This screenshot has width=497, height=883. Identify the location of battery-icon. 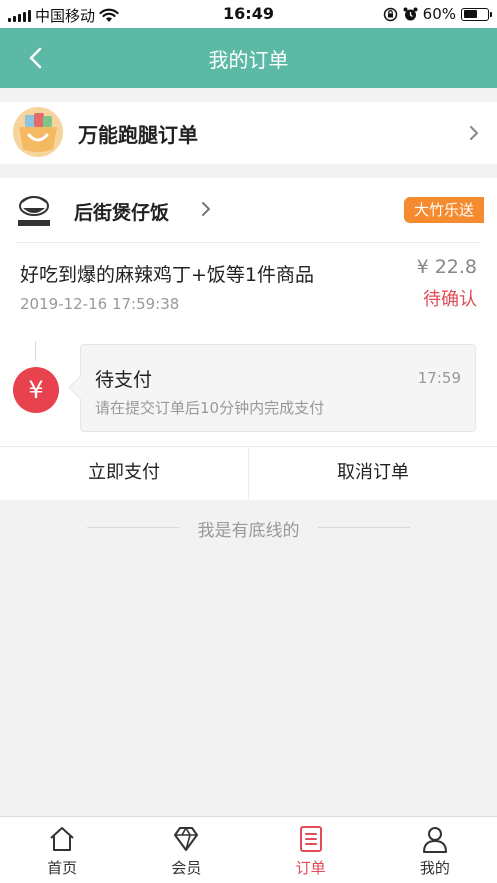
(476, 14).